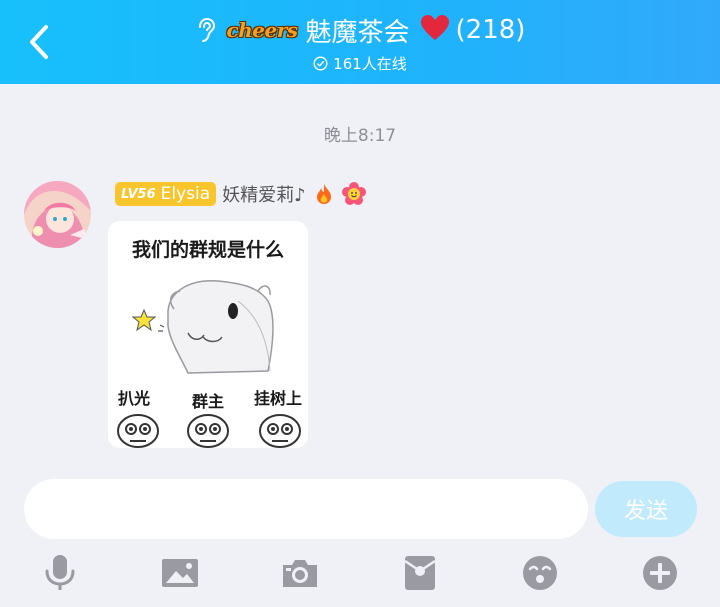  Describe the element at coordinates (264, 194) in the screenshot. I see `sender-nickname: 妖精爱莉♪` at that location.